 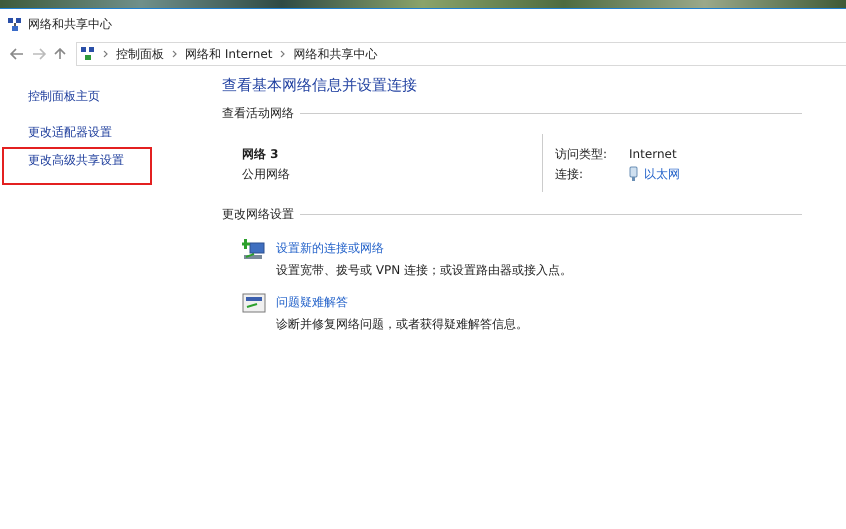 I want to click on network-name: 网络 3, so click(x=261, y=154).